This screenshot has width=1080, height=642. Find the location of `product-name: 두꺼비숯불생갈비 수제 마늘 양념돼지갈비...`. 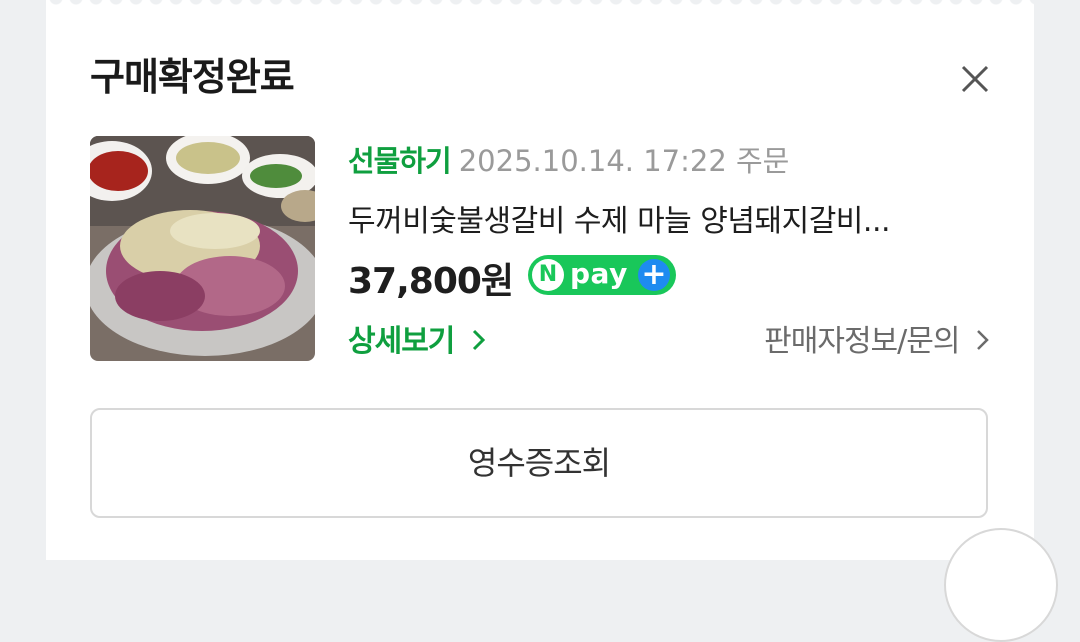

product-name: 두꺼비숯불생갈비 수제 마늘 양념돼지갈비... is located at coordinates (668, 218).